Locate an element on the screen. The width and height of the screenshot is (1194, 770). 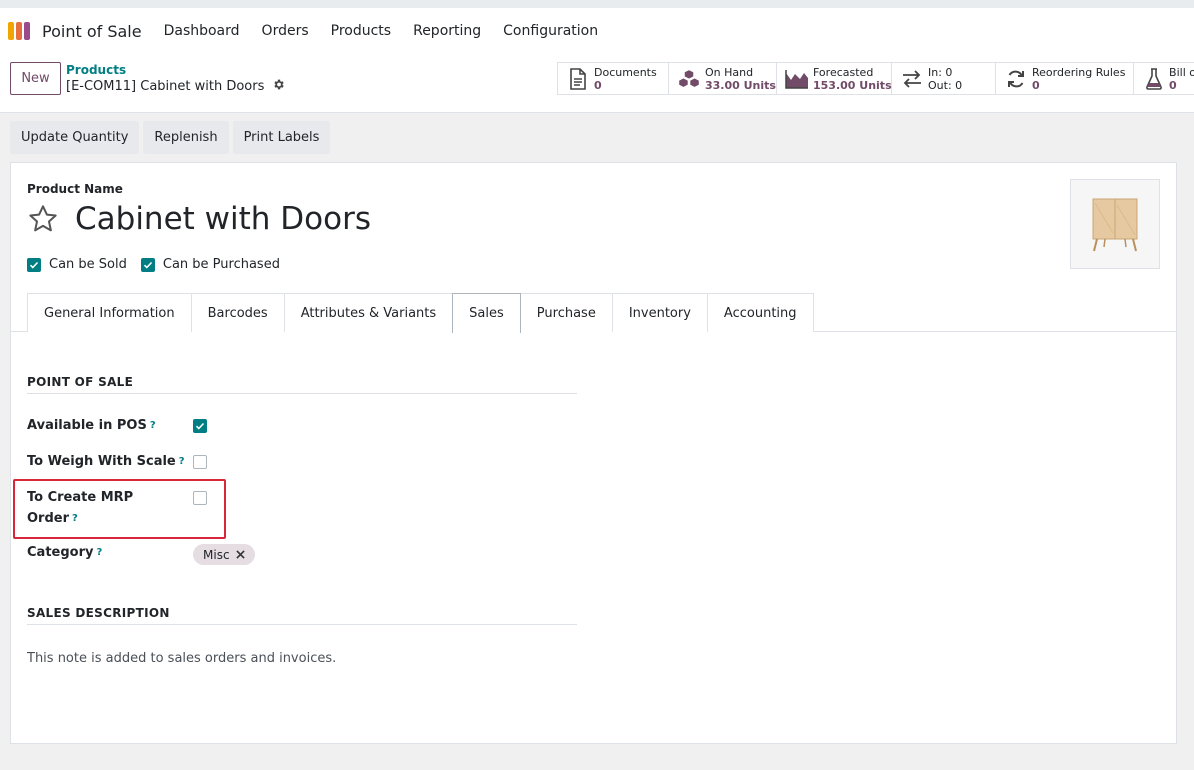
tab-sales: Sales is located at coordinates (486, 313).